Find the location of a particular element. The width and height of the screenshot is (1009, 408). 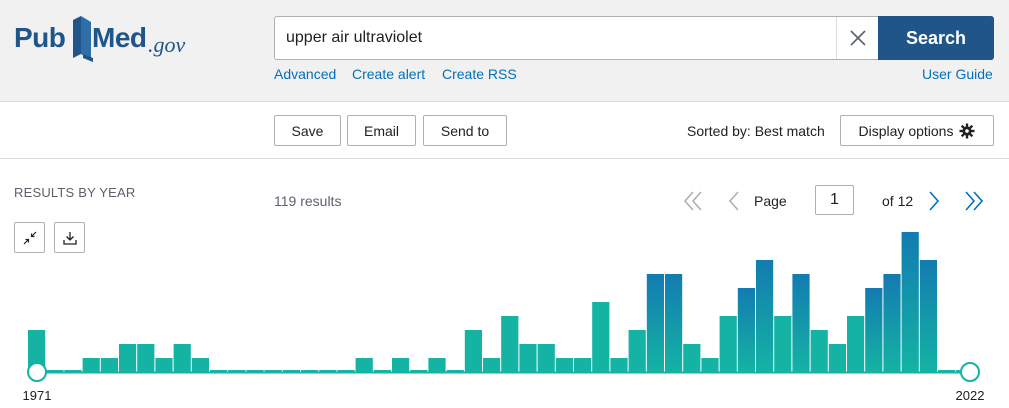

search-box is located at coordinates (576, 38).